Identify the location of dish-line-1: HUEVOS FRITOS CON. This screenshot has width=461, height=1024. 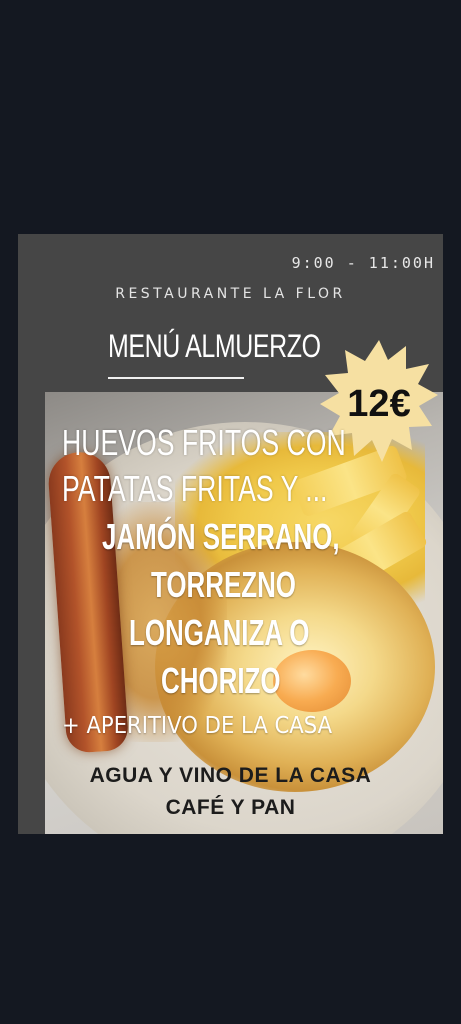
(204, 442).